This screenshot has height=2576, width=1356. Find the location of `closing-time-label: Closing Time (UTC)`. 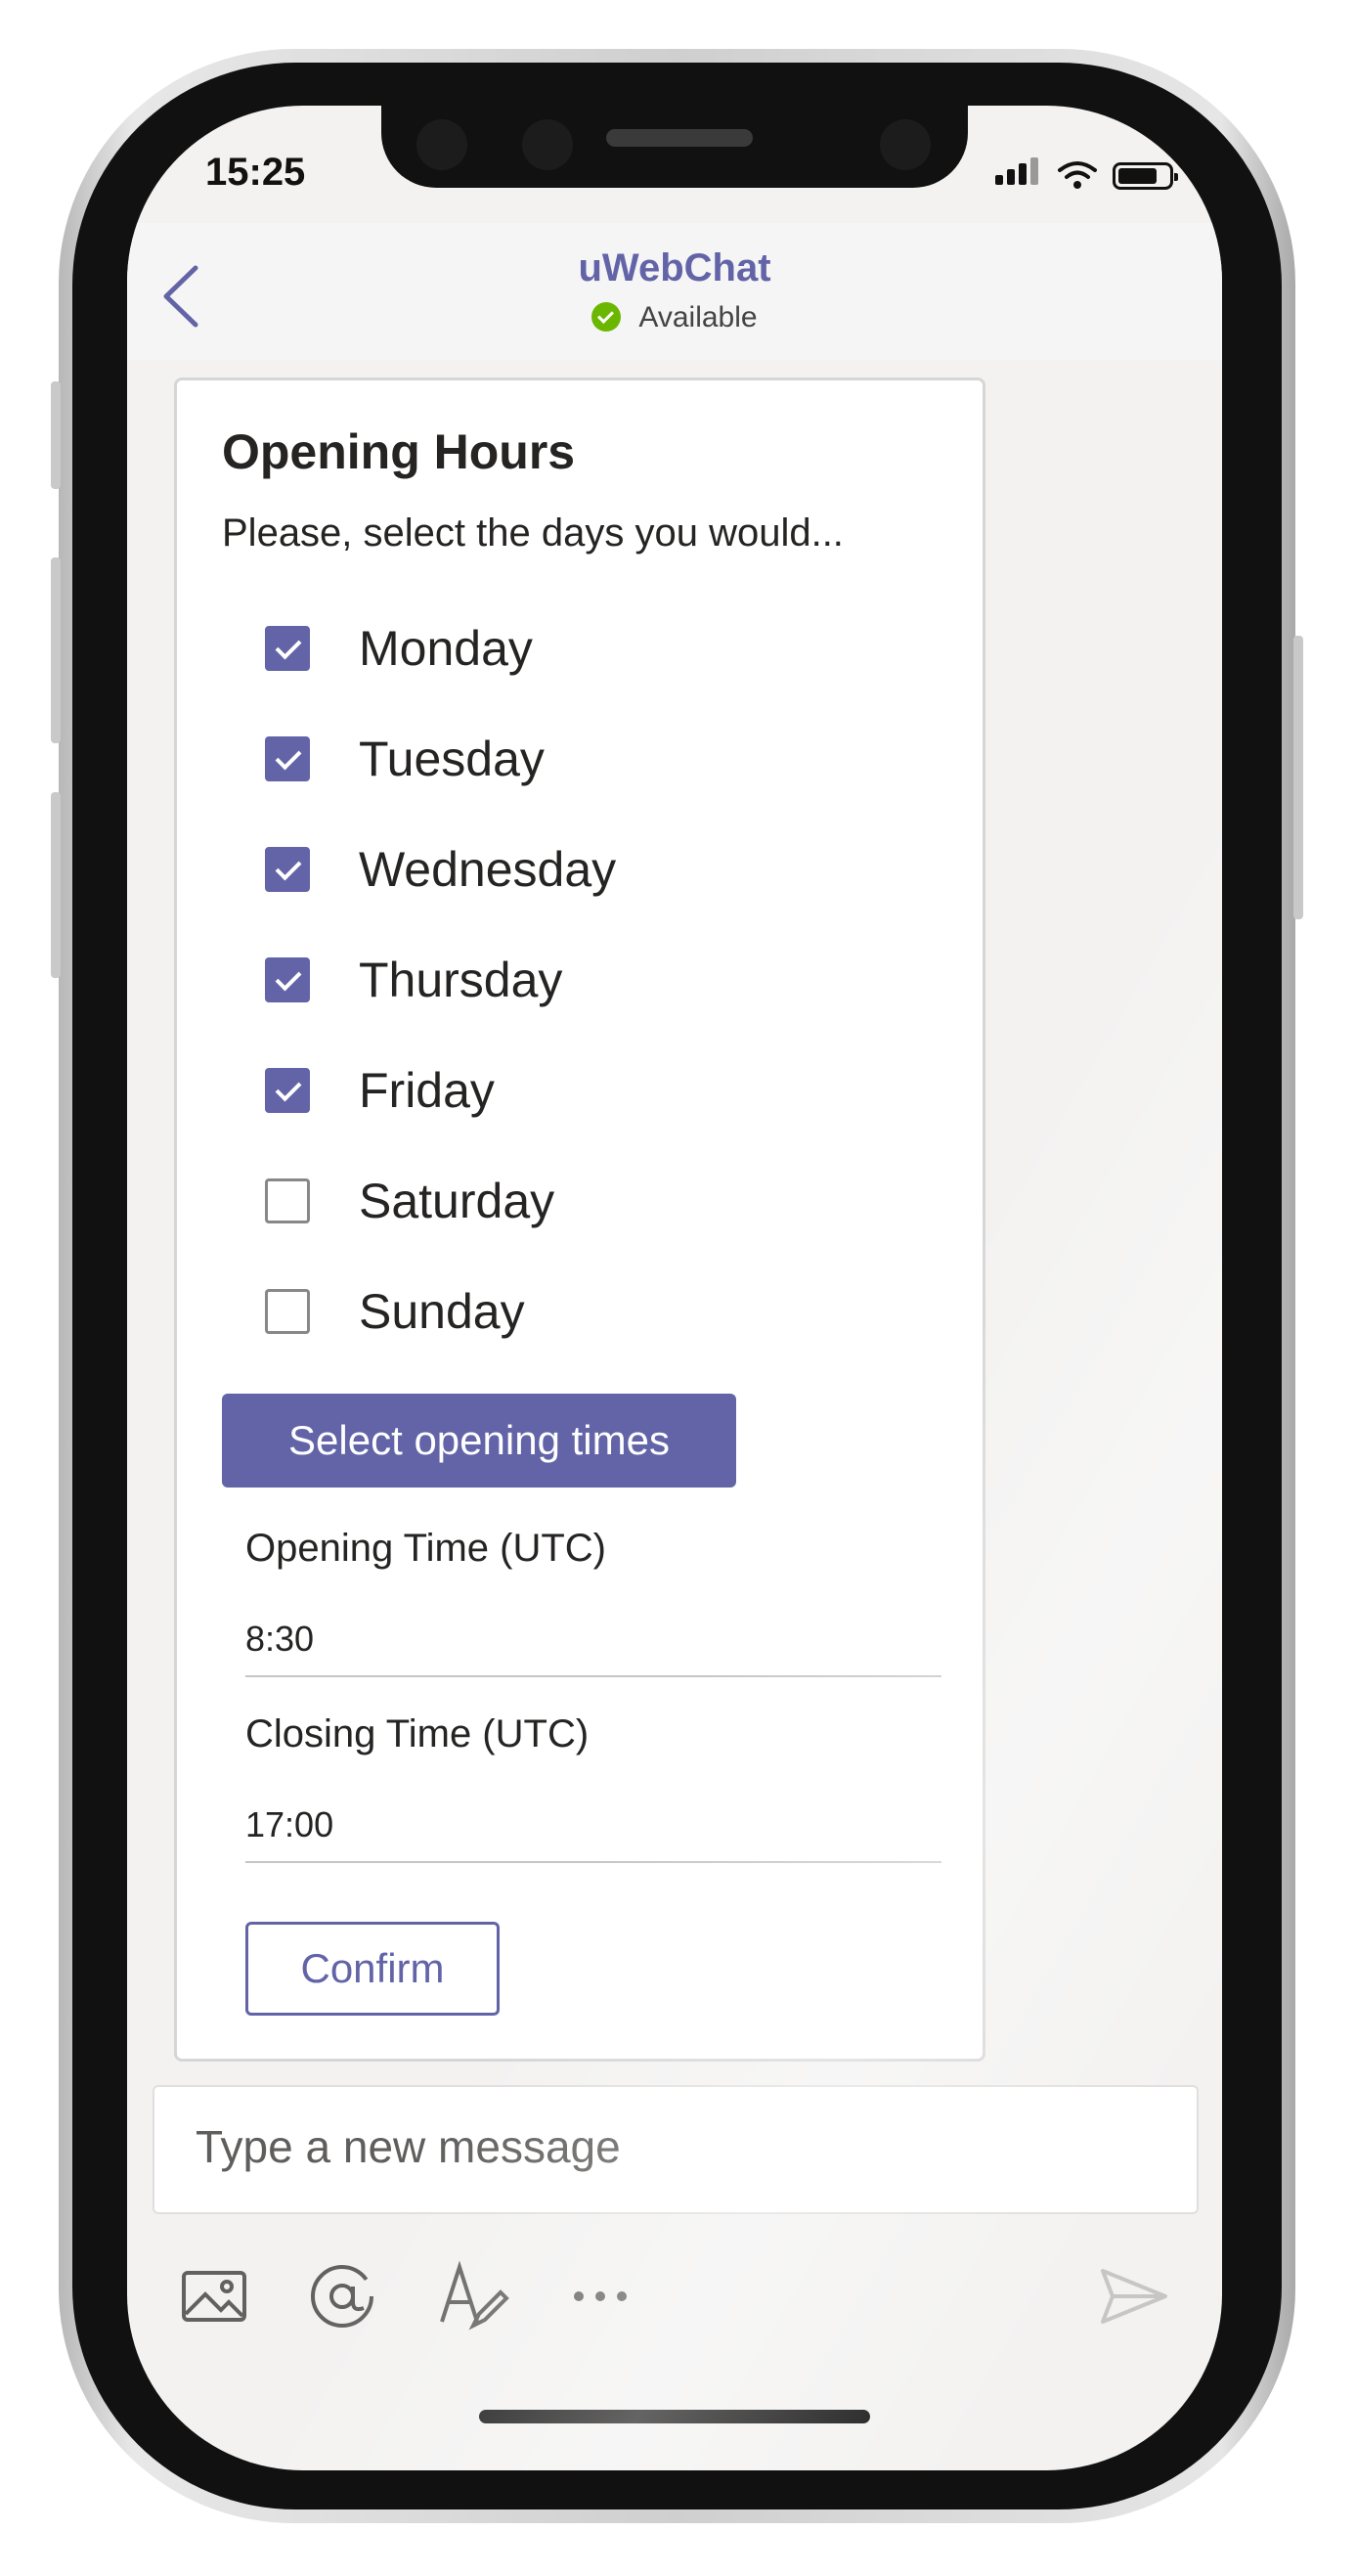

closing-time-label: Closing Time (UTC) is located at coordinates (417, 1733).